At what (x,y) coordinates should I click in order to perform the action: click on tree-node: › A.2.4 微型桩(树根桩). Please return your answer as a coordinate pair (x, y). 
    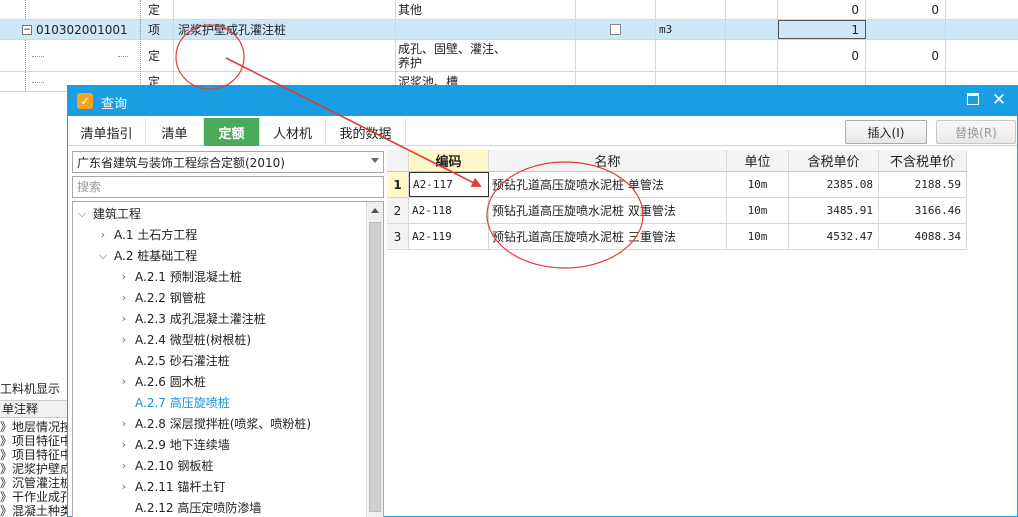
    Looking at the image, I should click on (184, 339).